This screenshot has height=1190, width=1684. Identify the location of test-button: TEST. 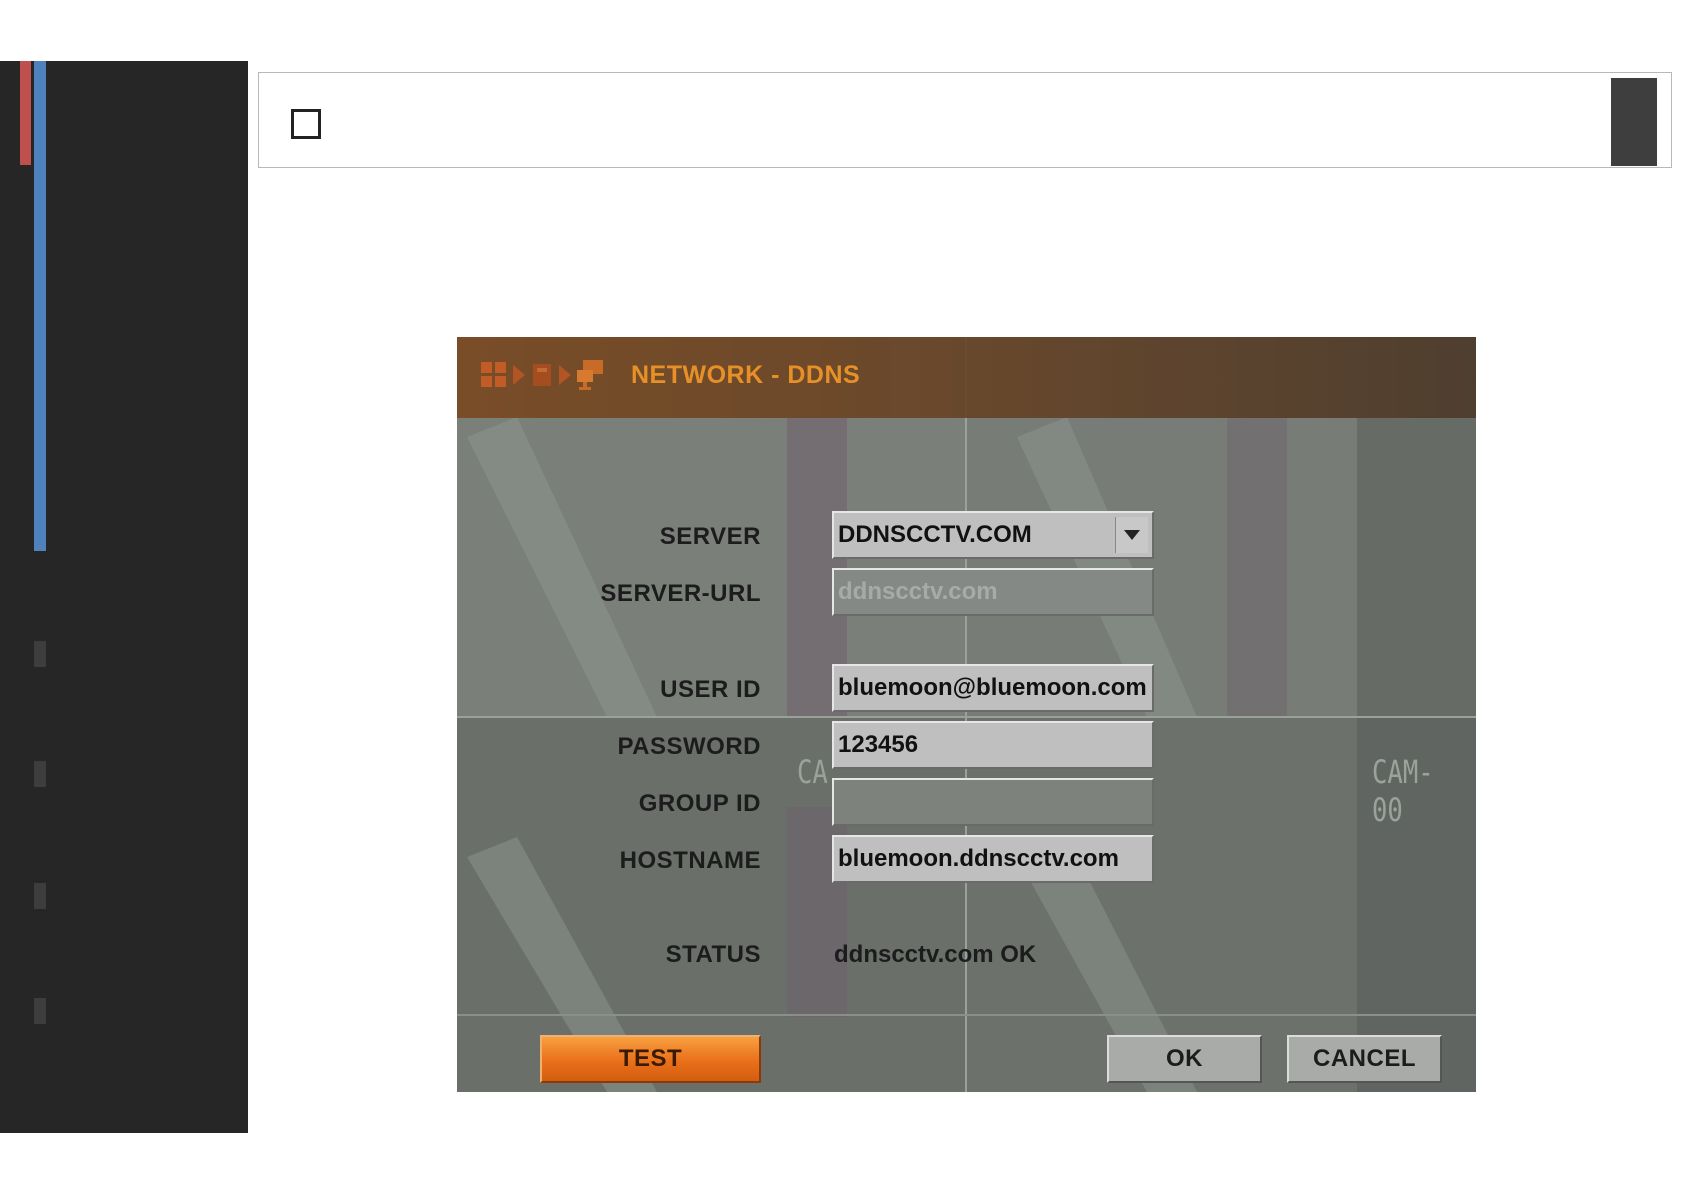
(650, 1059).